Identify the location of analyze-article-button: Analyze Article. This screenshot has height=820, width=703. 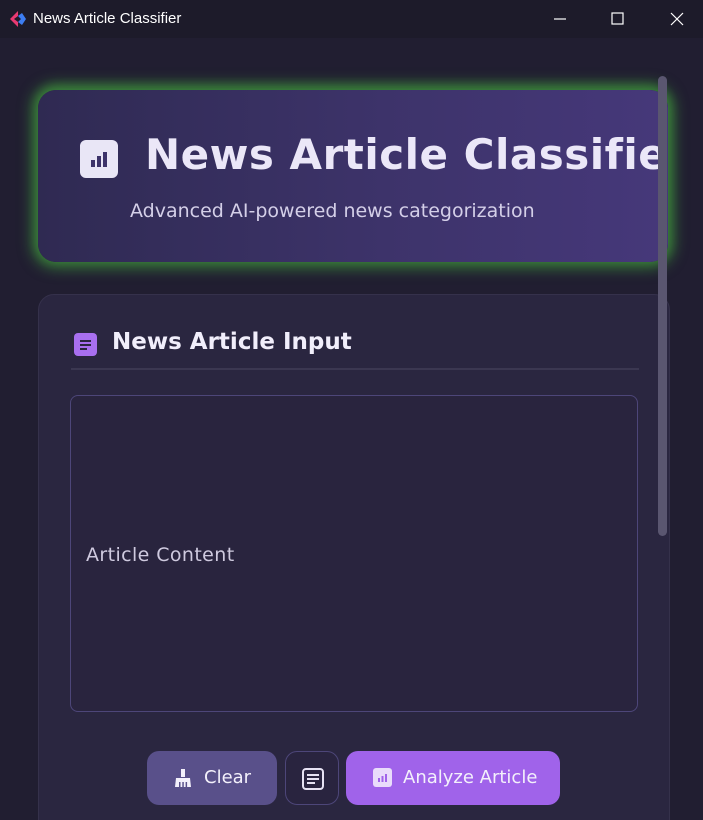
(453, 778).